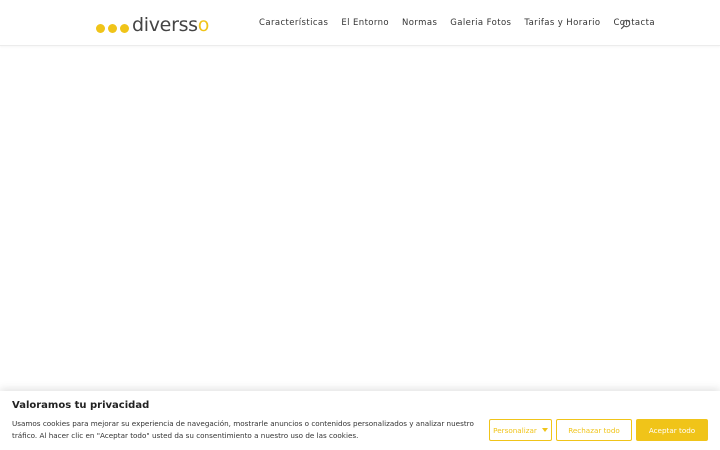 Image resolution: width=720 pixels, height=450 pixels. I want to click on nav-item-caracteristicas: Características, so click(293, 23).